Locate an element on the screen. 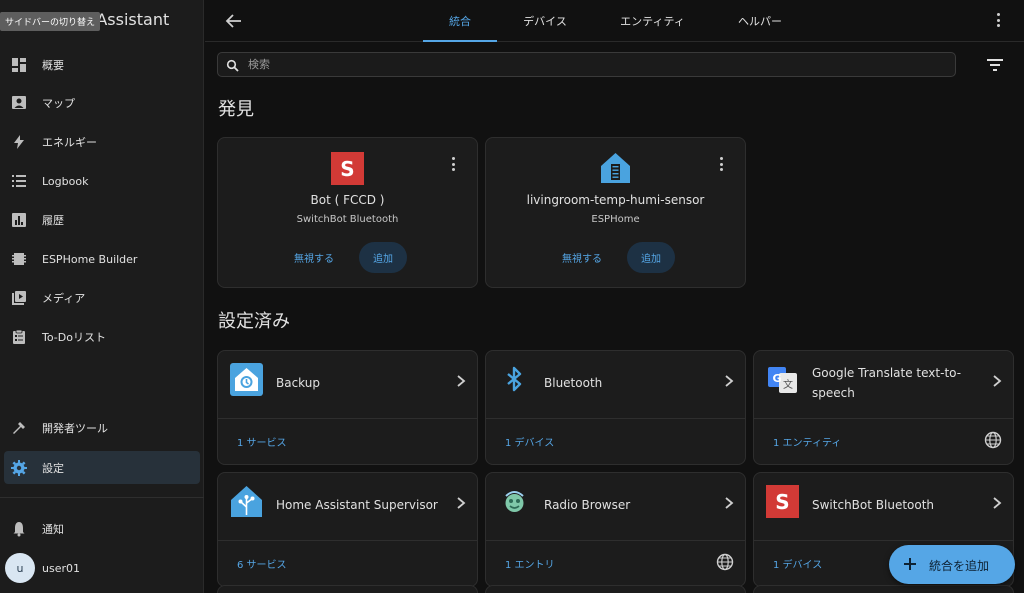 The height and width of the screenshot is (593, 1024). more-options-icon is located at coordinates (998, 20).